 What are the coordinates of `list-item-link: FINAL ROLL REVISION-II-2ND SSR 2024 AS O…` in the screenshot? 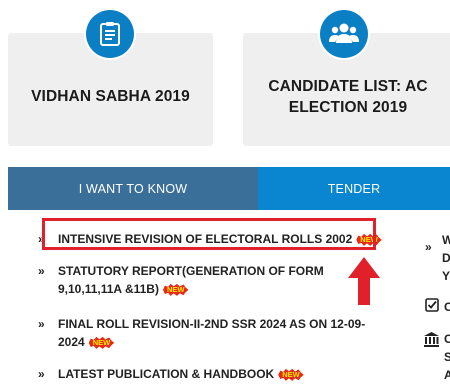 It's located at (213, 333).